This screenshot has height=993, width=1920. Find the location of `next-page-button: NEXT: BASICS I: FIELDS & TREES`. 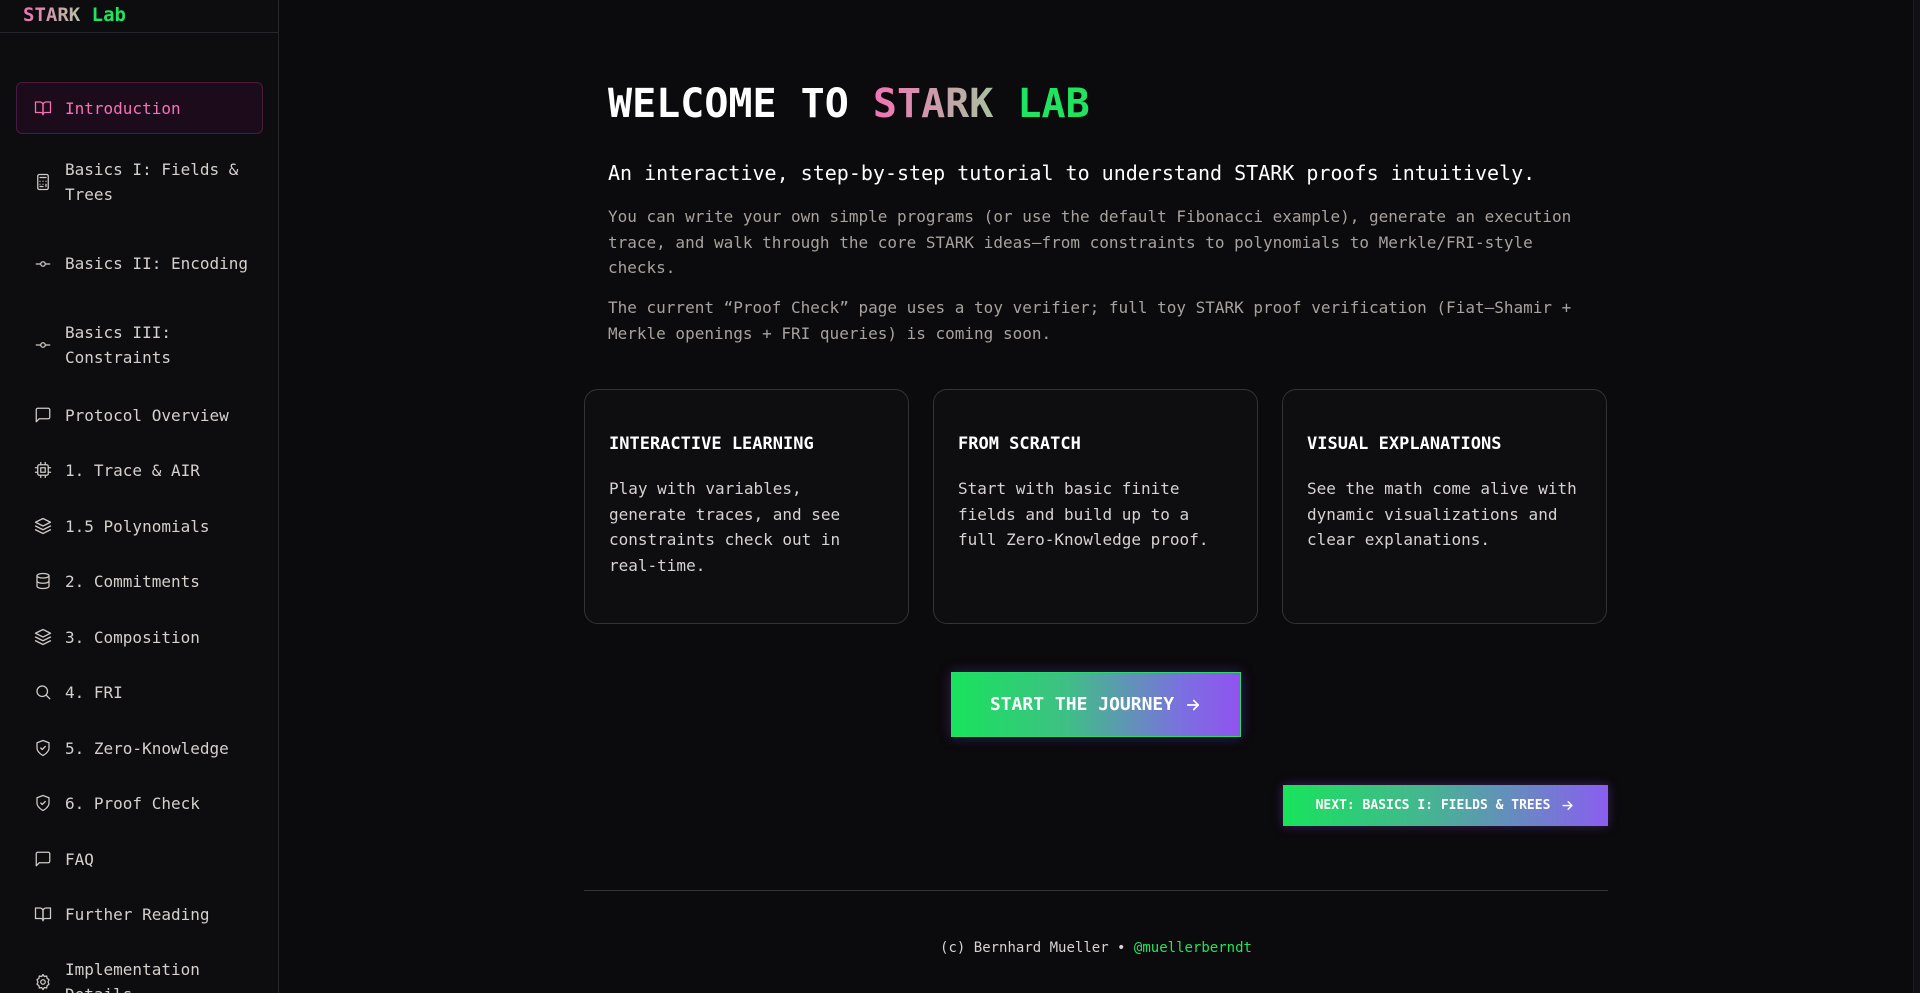

next-page-button: NEXT: BASICS I: FIELDS & TREES is located at coordinates (1445, 805).